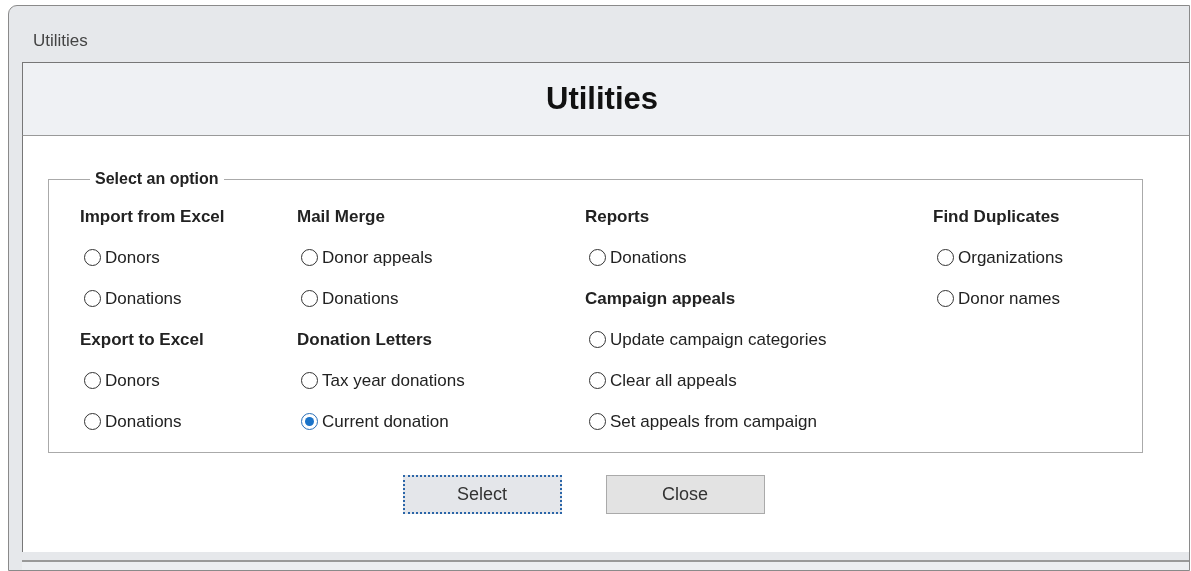  Describe the element at coordinates (706, 339) in the screenshot. I see `radio-option: Update campaign categories` at that location.